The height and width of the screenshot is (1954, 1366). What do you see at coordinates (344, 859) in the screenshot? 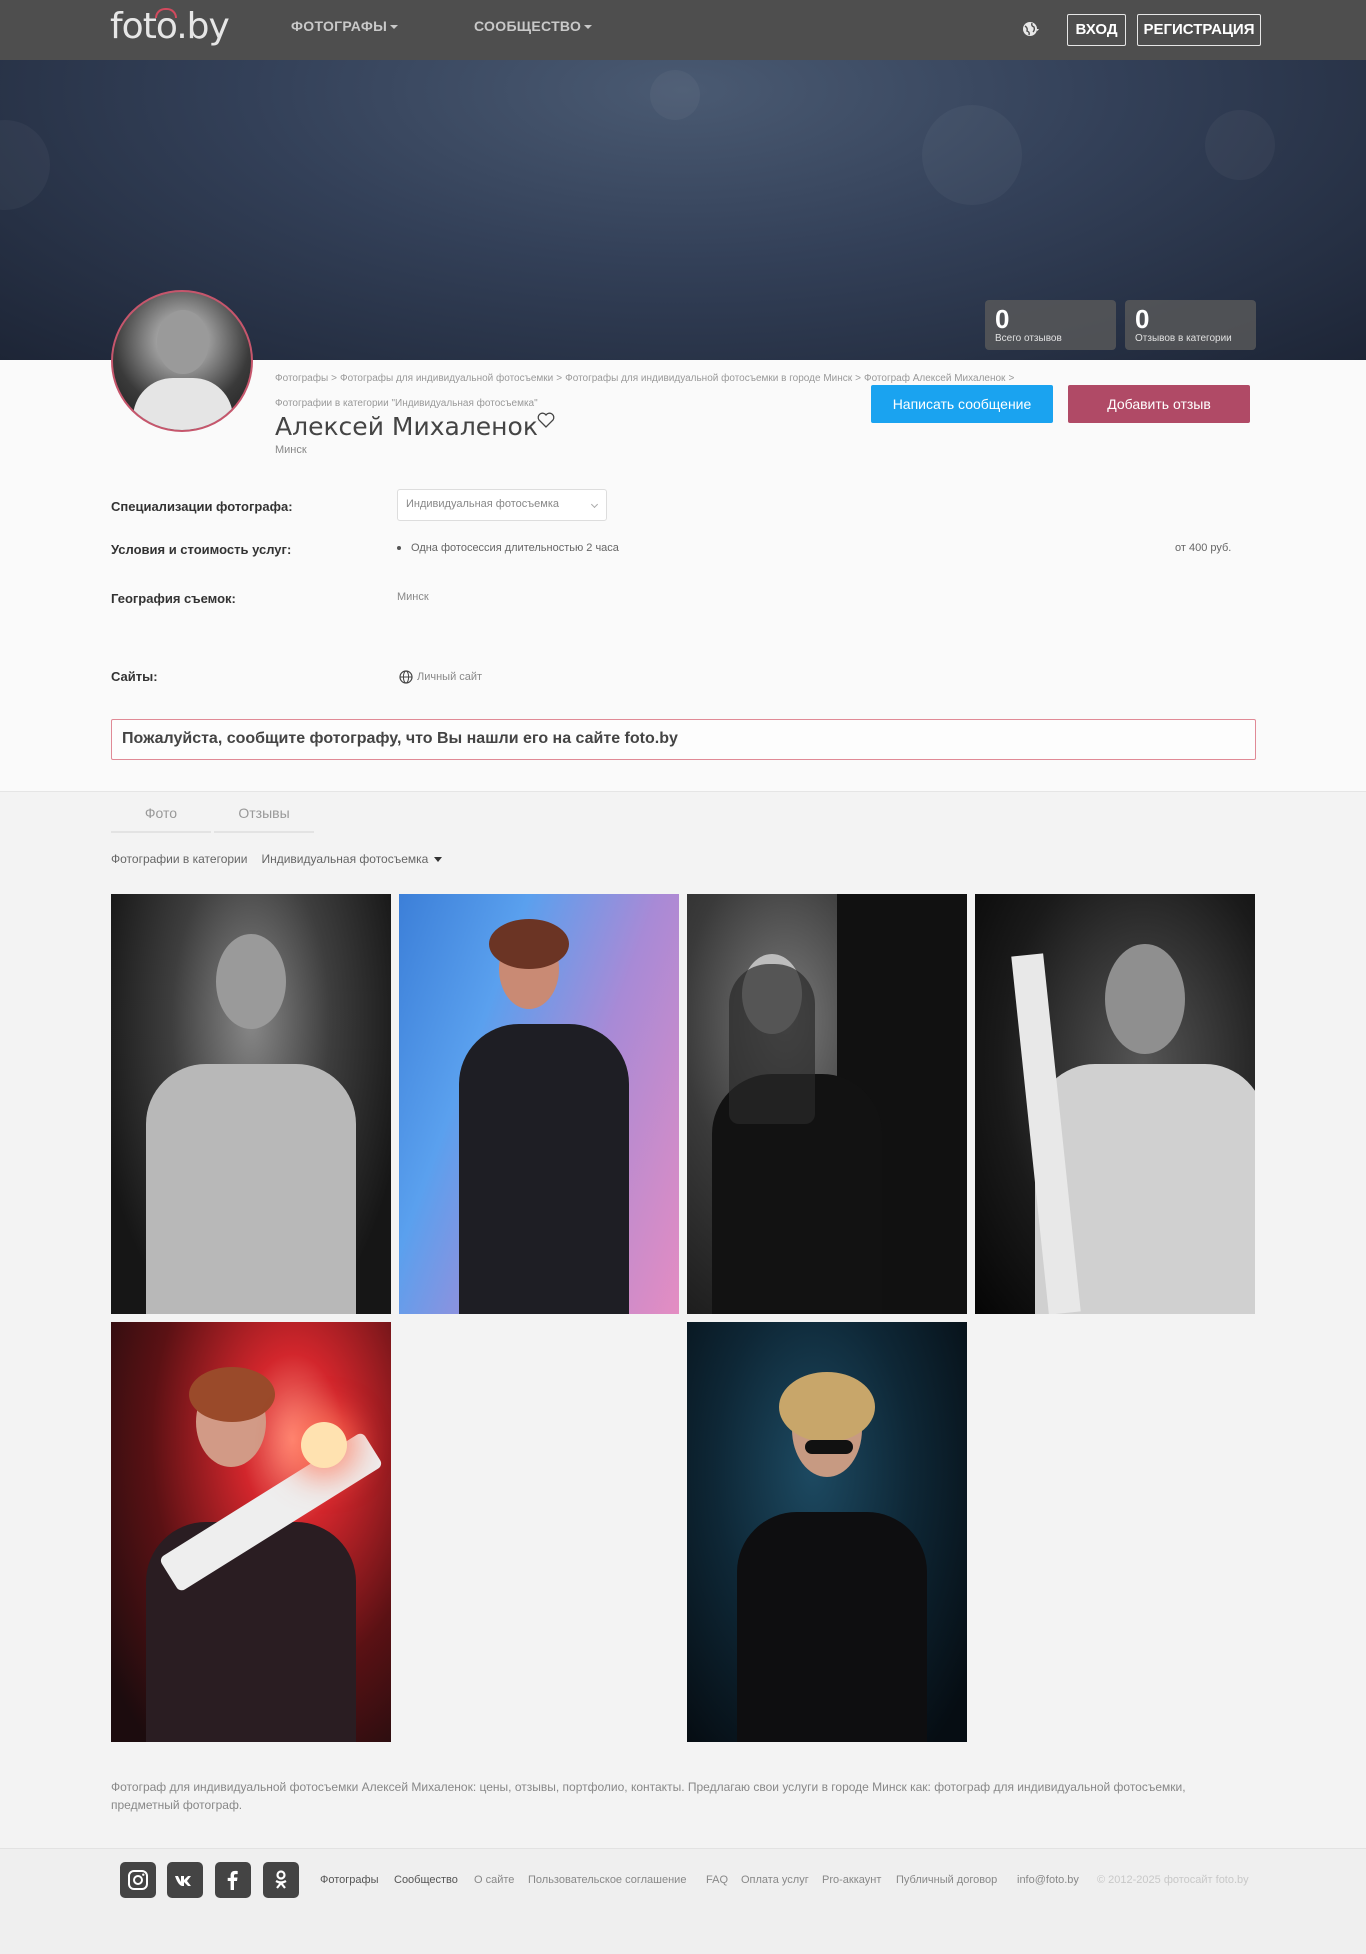
I see `category-filter-dropdown: Индивидуальная фотосъемка` at bounding box center [344, 859].